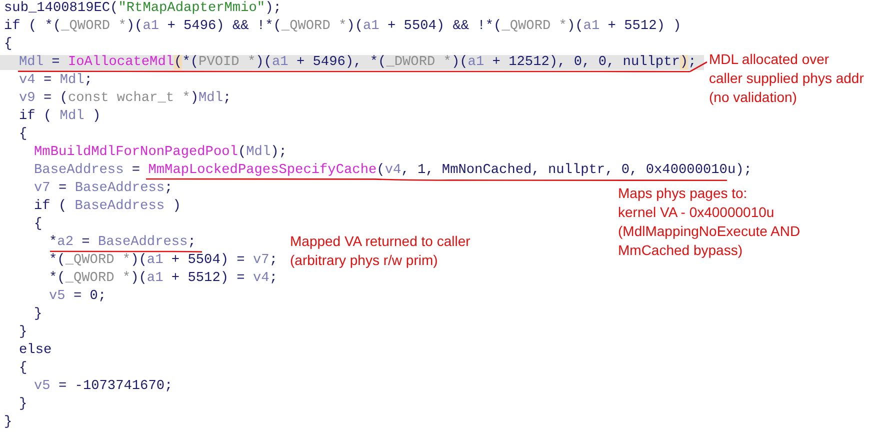 This screenshot has width=879, height=433. I want to click on annotation-note: MDL allocated over caller supplied phys addr (no validation), so click(786, 78).